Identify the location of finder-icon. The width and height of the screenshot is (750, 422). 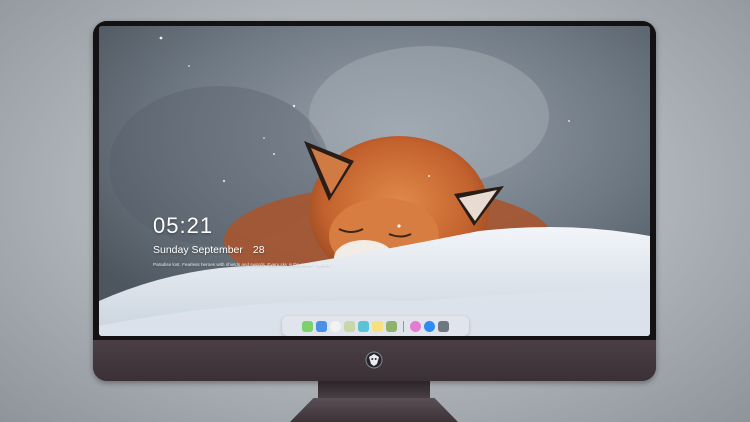
(321, 326).